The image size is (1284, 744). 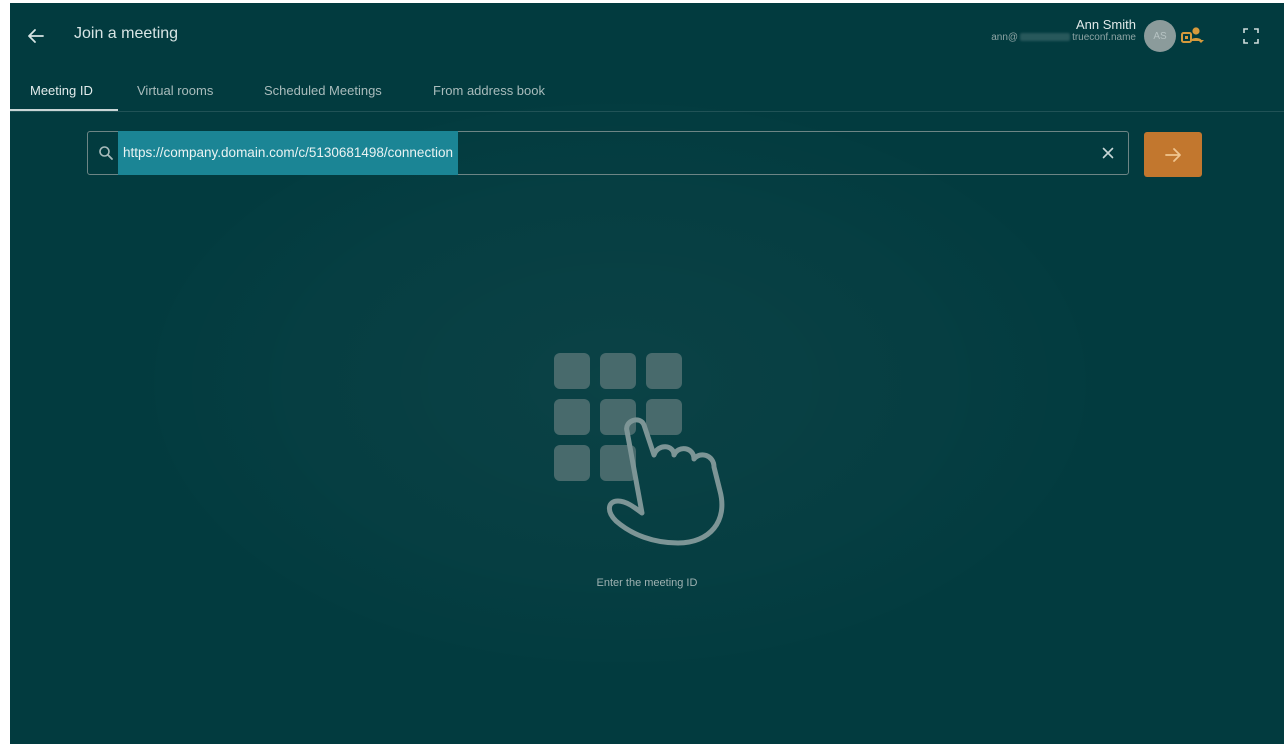 I want to click on masked-text, so click(x=1045, y=37).